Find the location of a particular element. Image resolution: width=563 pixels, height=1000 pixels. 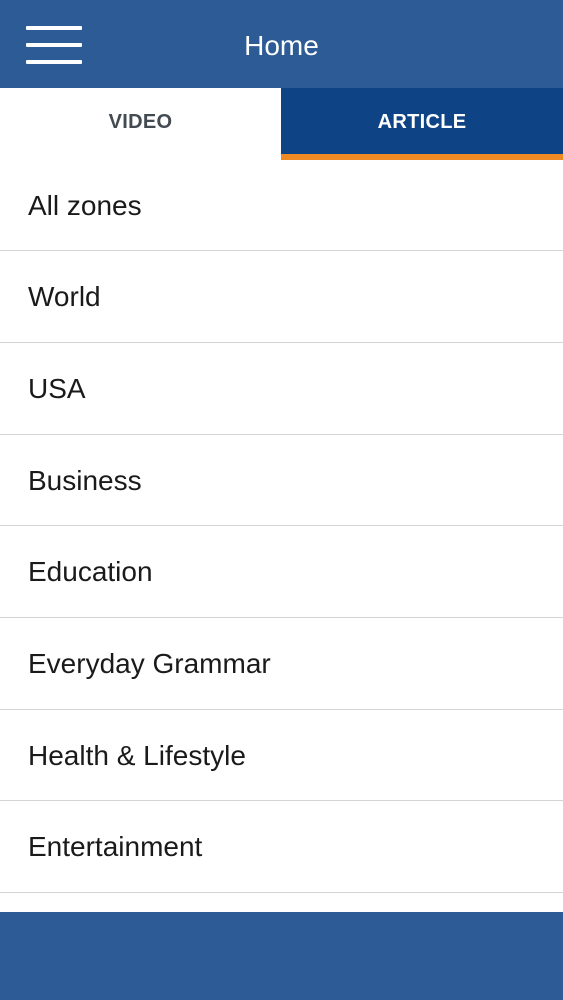

list-item-everyday-grammar: Everyday Grammar is located at coordinates (281, 664).